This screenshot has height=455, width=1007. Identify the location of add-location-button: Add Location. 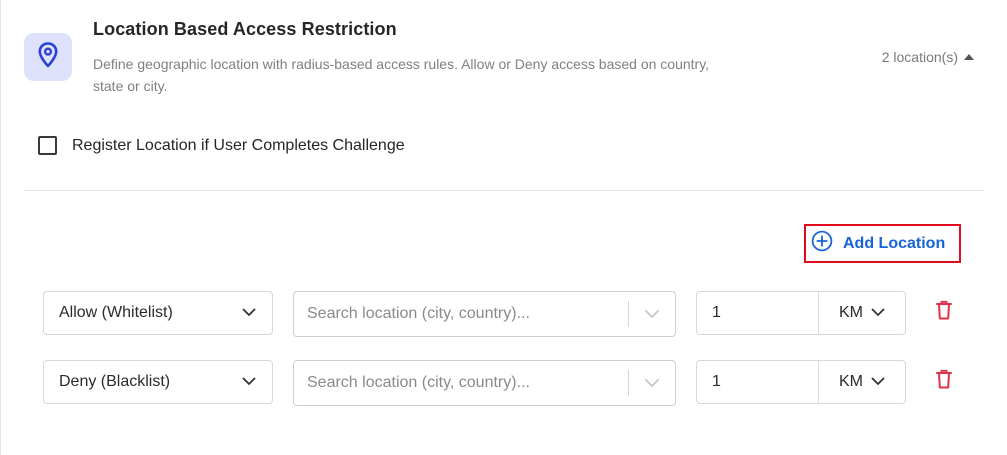
(882, 243).